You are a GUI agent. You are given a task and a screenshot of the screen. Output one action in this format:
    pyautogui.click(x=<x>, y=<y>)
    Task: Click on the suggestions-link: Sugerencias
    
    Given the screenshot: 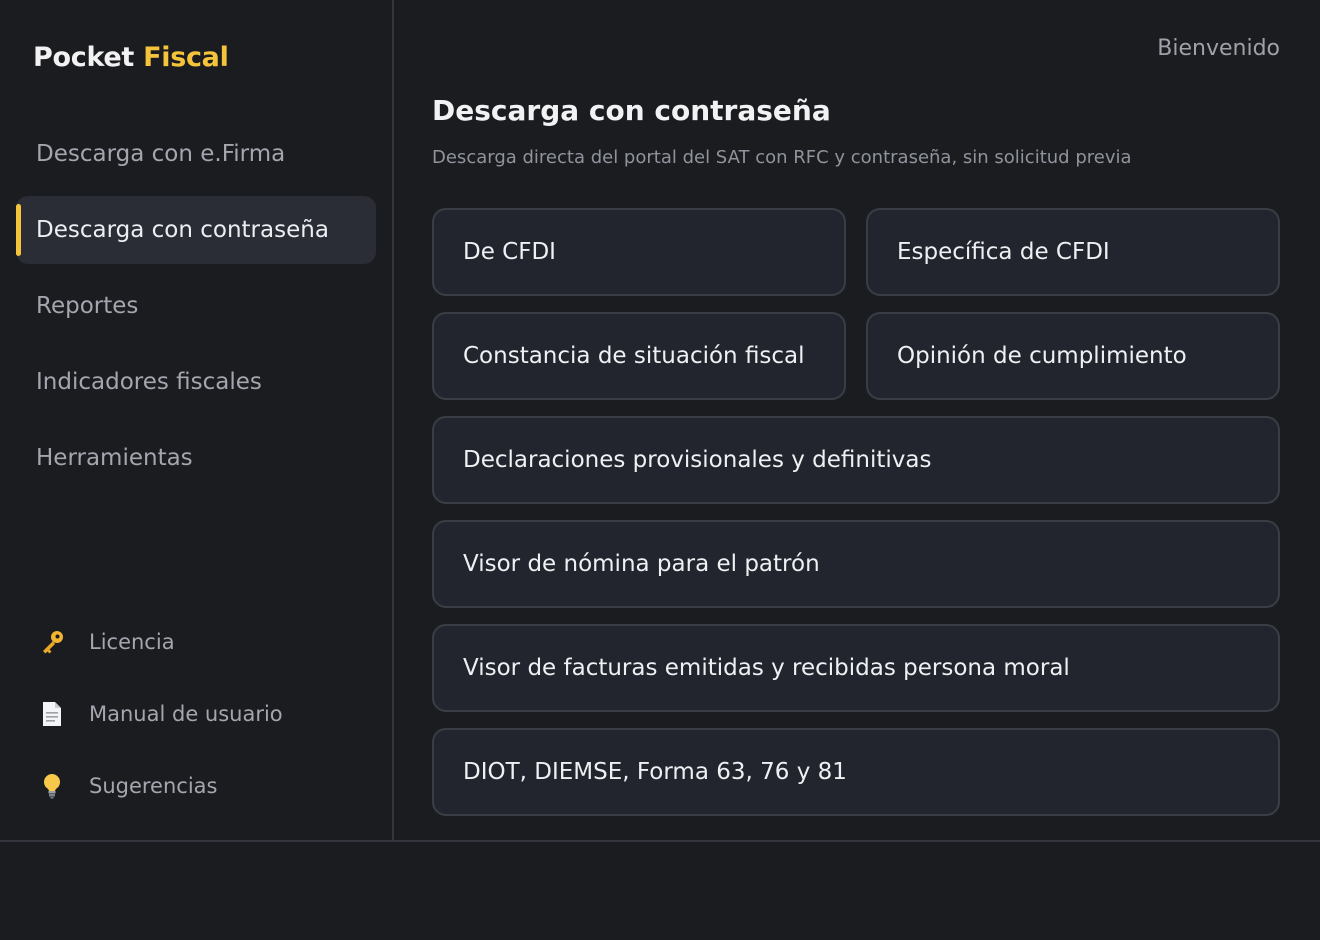 What is the action you would take?
    pyautogui.click(x=160, y=786)
    